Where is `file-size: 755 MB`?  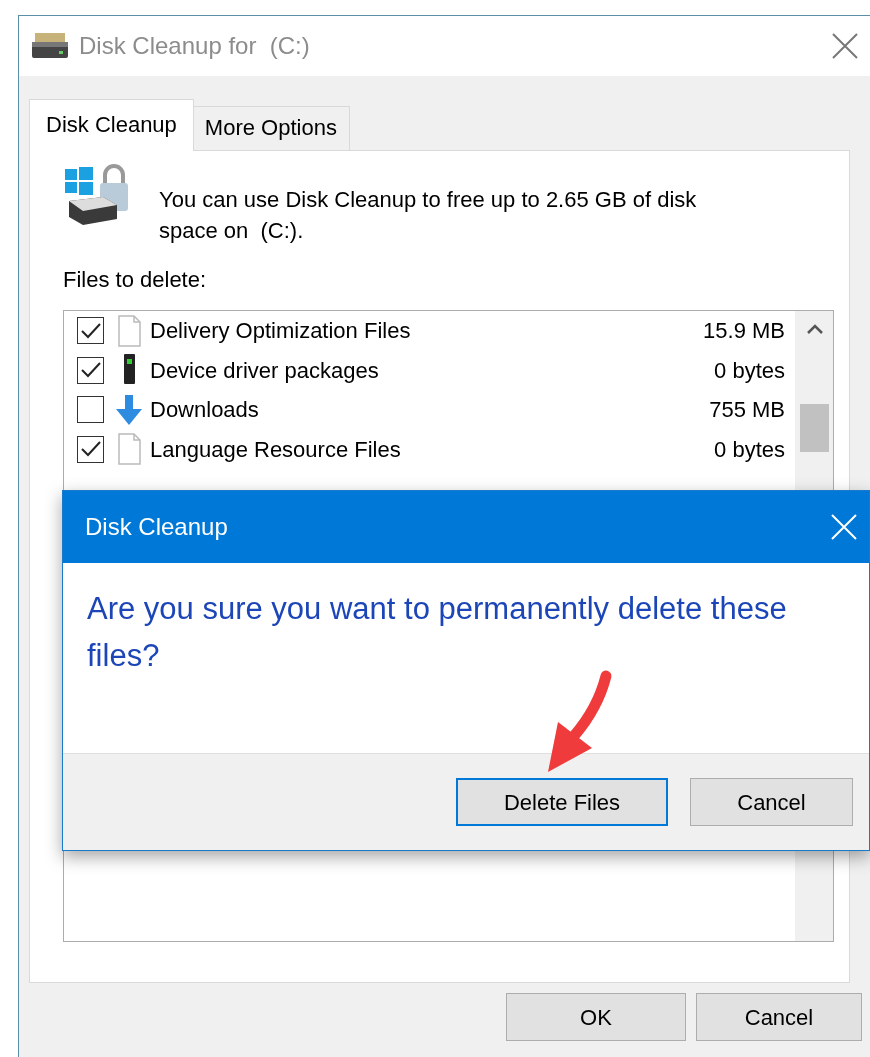 file-size: 755 MB is located at coordinates (747, 410).